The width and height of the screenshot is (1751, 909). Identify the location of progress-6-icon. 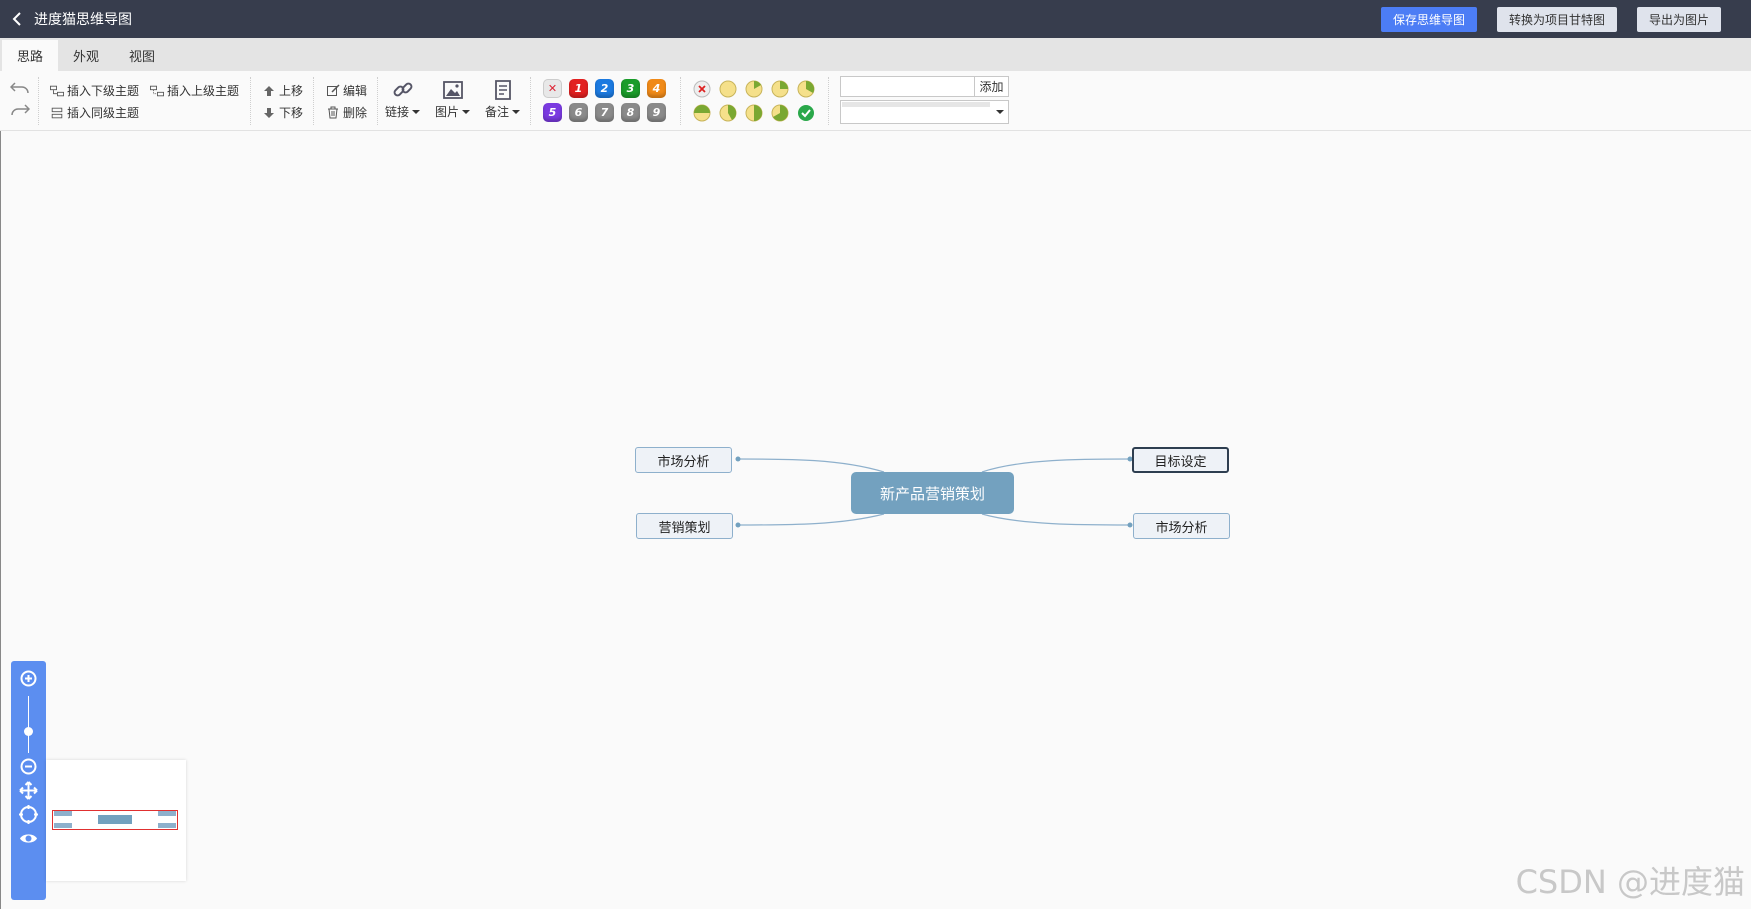
(754, 113).